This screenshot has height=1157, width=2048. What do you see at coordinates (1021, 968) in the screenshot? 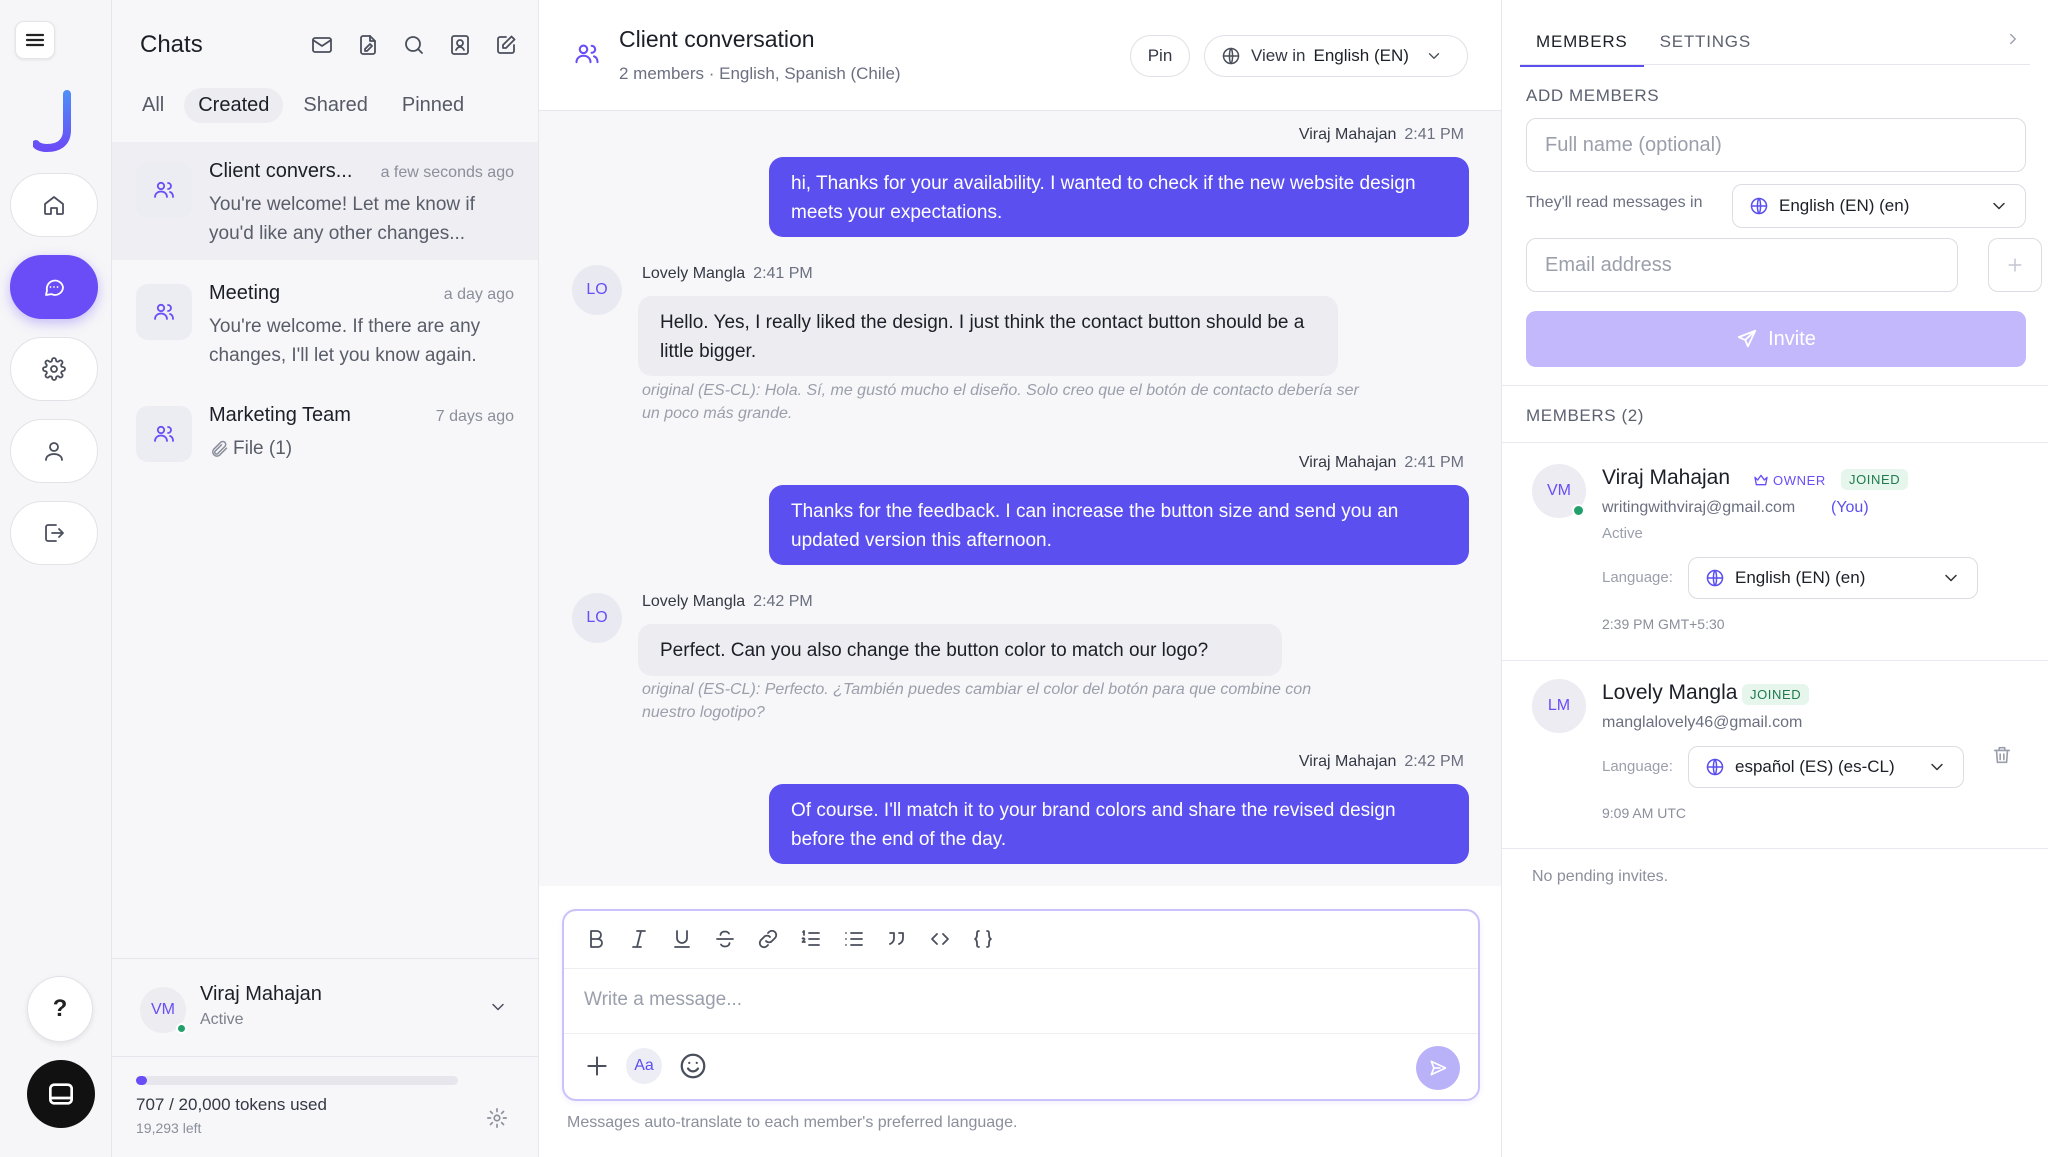
I see `composer-divider` at bounding box center [1021, 968].